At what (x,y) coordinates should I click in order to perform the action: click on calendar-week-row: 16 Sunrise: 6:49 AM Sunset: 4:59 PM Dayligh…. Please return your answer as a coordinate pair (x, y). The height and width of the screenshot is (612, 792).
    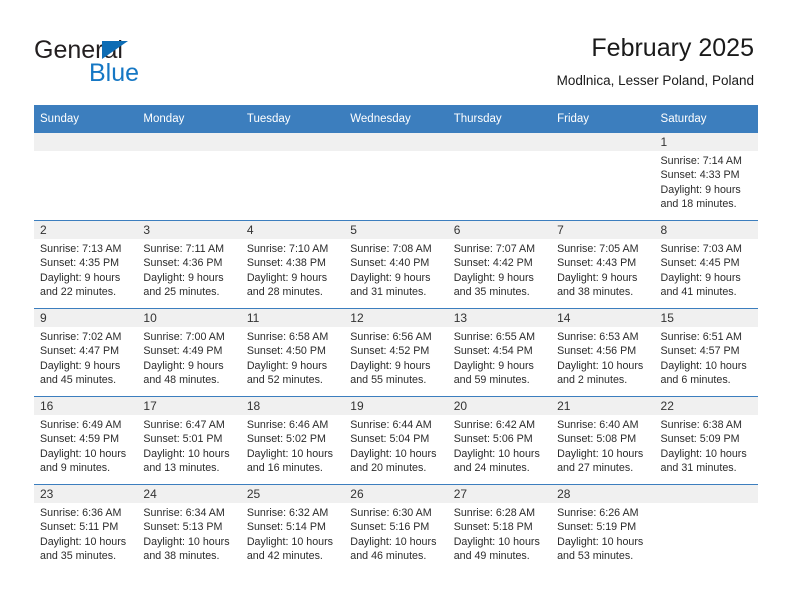
    Looking at the image, I should click on (396, 440).